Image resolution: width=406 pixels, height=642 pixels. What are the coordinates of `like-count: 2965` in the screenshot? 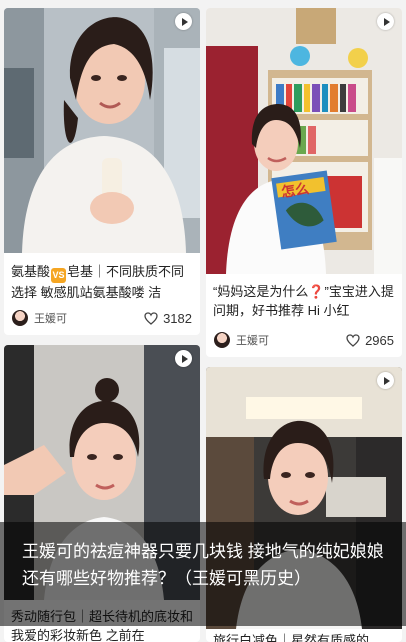 It's located at (379, 340).